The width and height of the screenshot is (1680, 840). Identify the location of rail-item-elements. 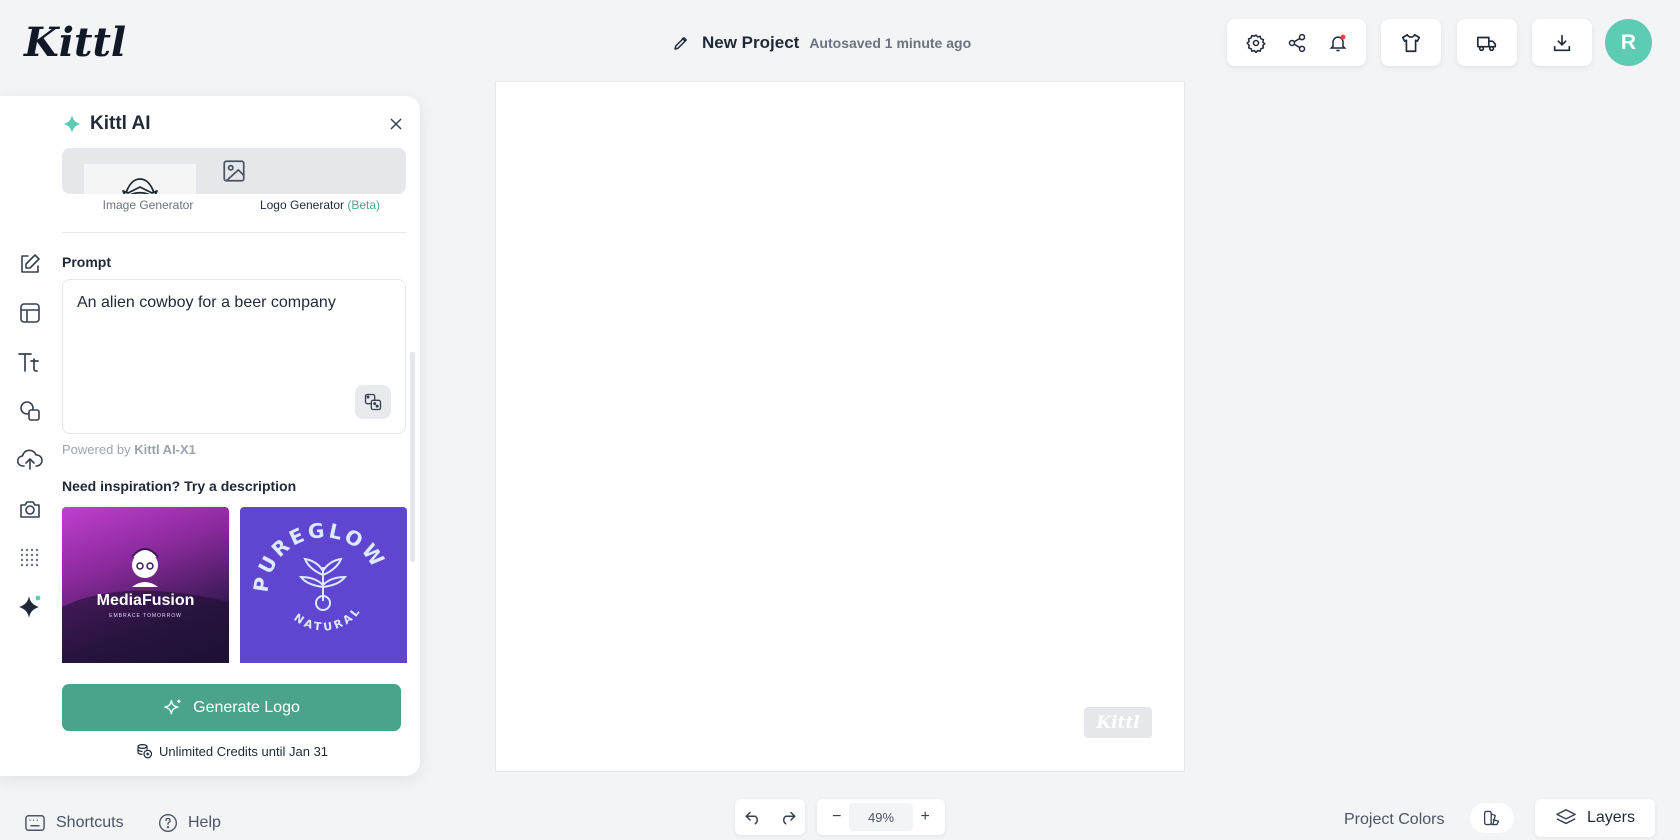
(30, 411).